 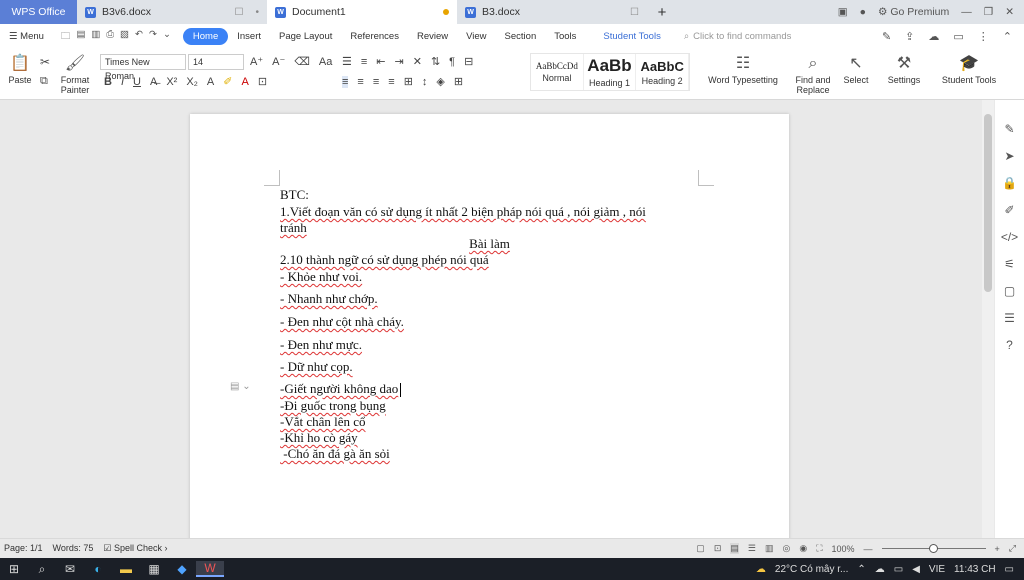 I want to click on tab-student-tools: Student Tools, so click(x=627, y=36).